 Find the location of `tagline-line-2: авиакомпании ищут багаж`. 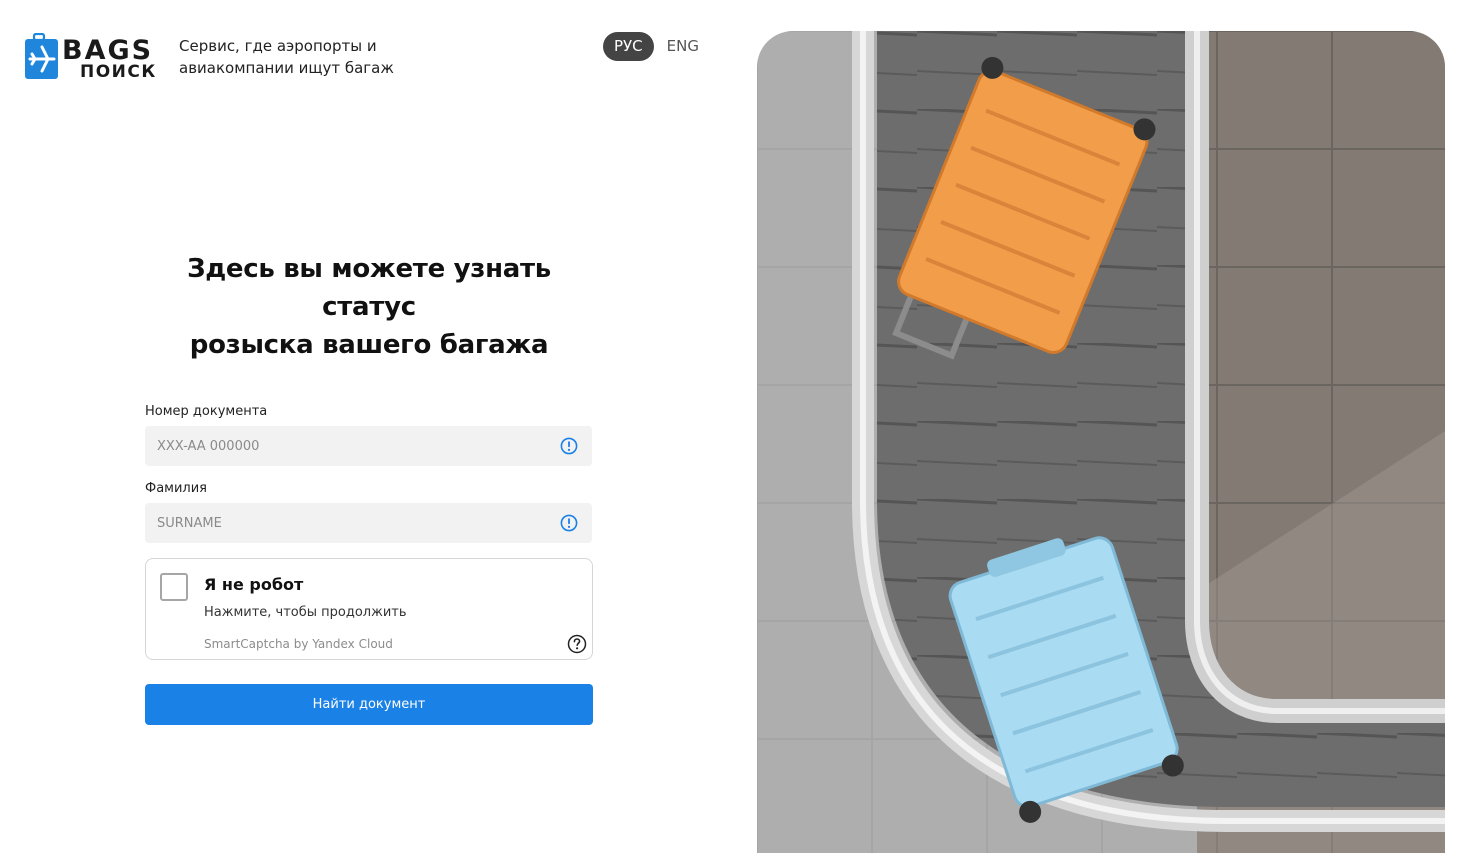

tagline-line-2: авиакомпании ищут багаж is located at coordinates (286, 68).